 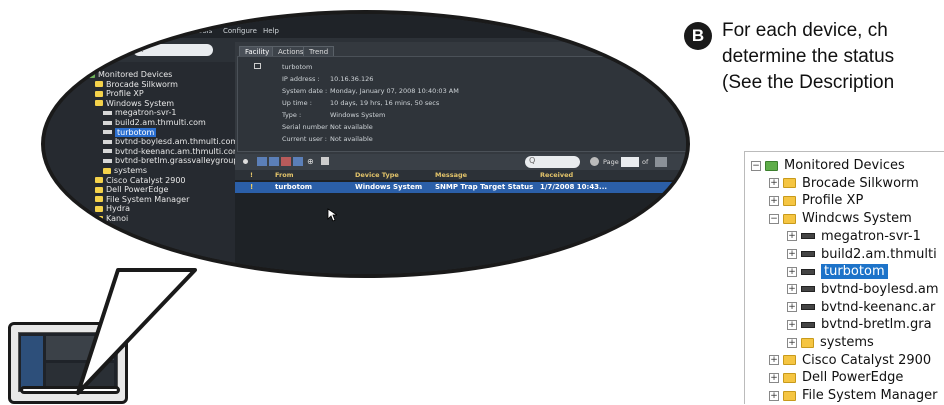 I want to click on page-number-input, so click(x=630, y=162).